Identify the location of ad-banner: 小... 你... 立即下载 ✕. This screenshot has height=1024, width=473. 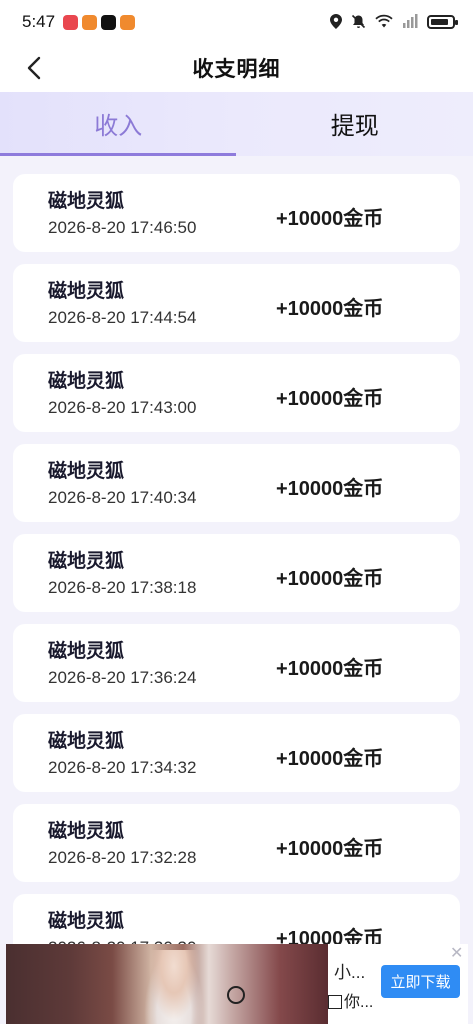
(237, 984).